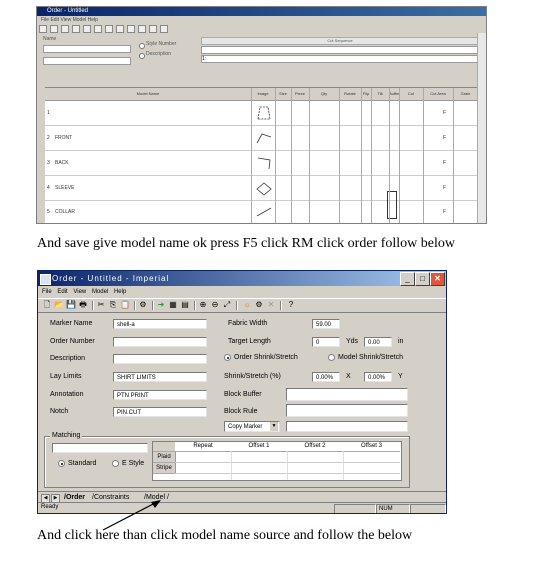  What do you see at coordinates (164, 468) in the screenshot?
I see `row-stripe: Stripe` at bounding box center [164, 468].